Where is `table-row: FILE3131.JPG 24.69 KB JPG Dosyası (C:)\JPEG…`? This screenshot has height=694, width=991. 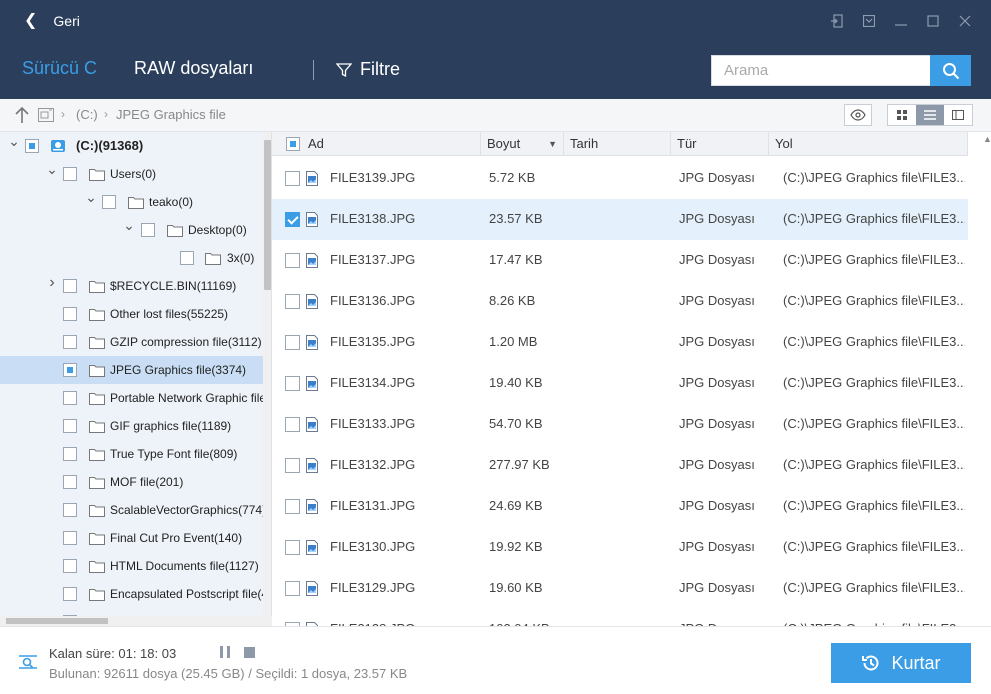
table-row: FILE3131.JPG 24.69 KB JPG Dosyası (C:)\JPEG… is located at coordinates (620, 506).